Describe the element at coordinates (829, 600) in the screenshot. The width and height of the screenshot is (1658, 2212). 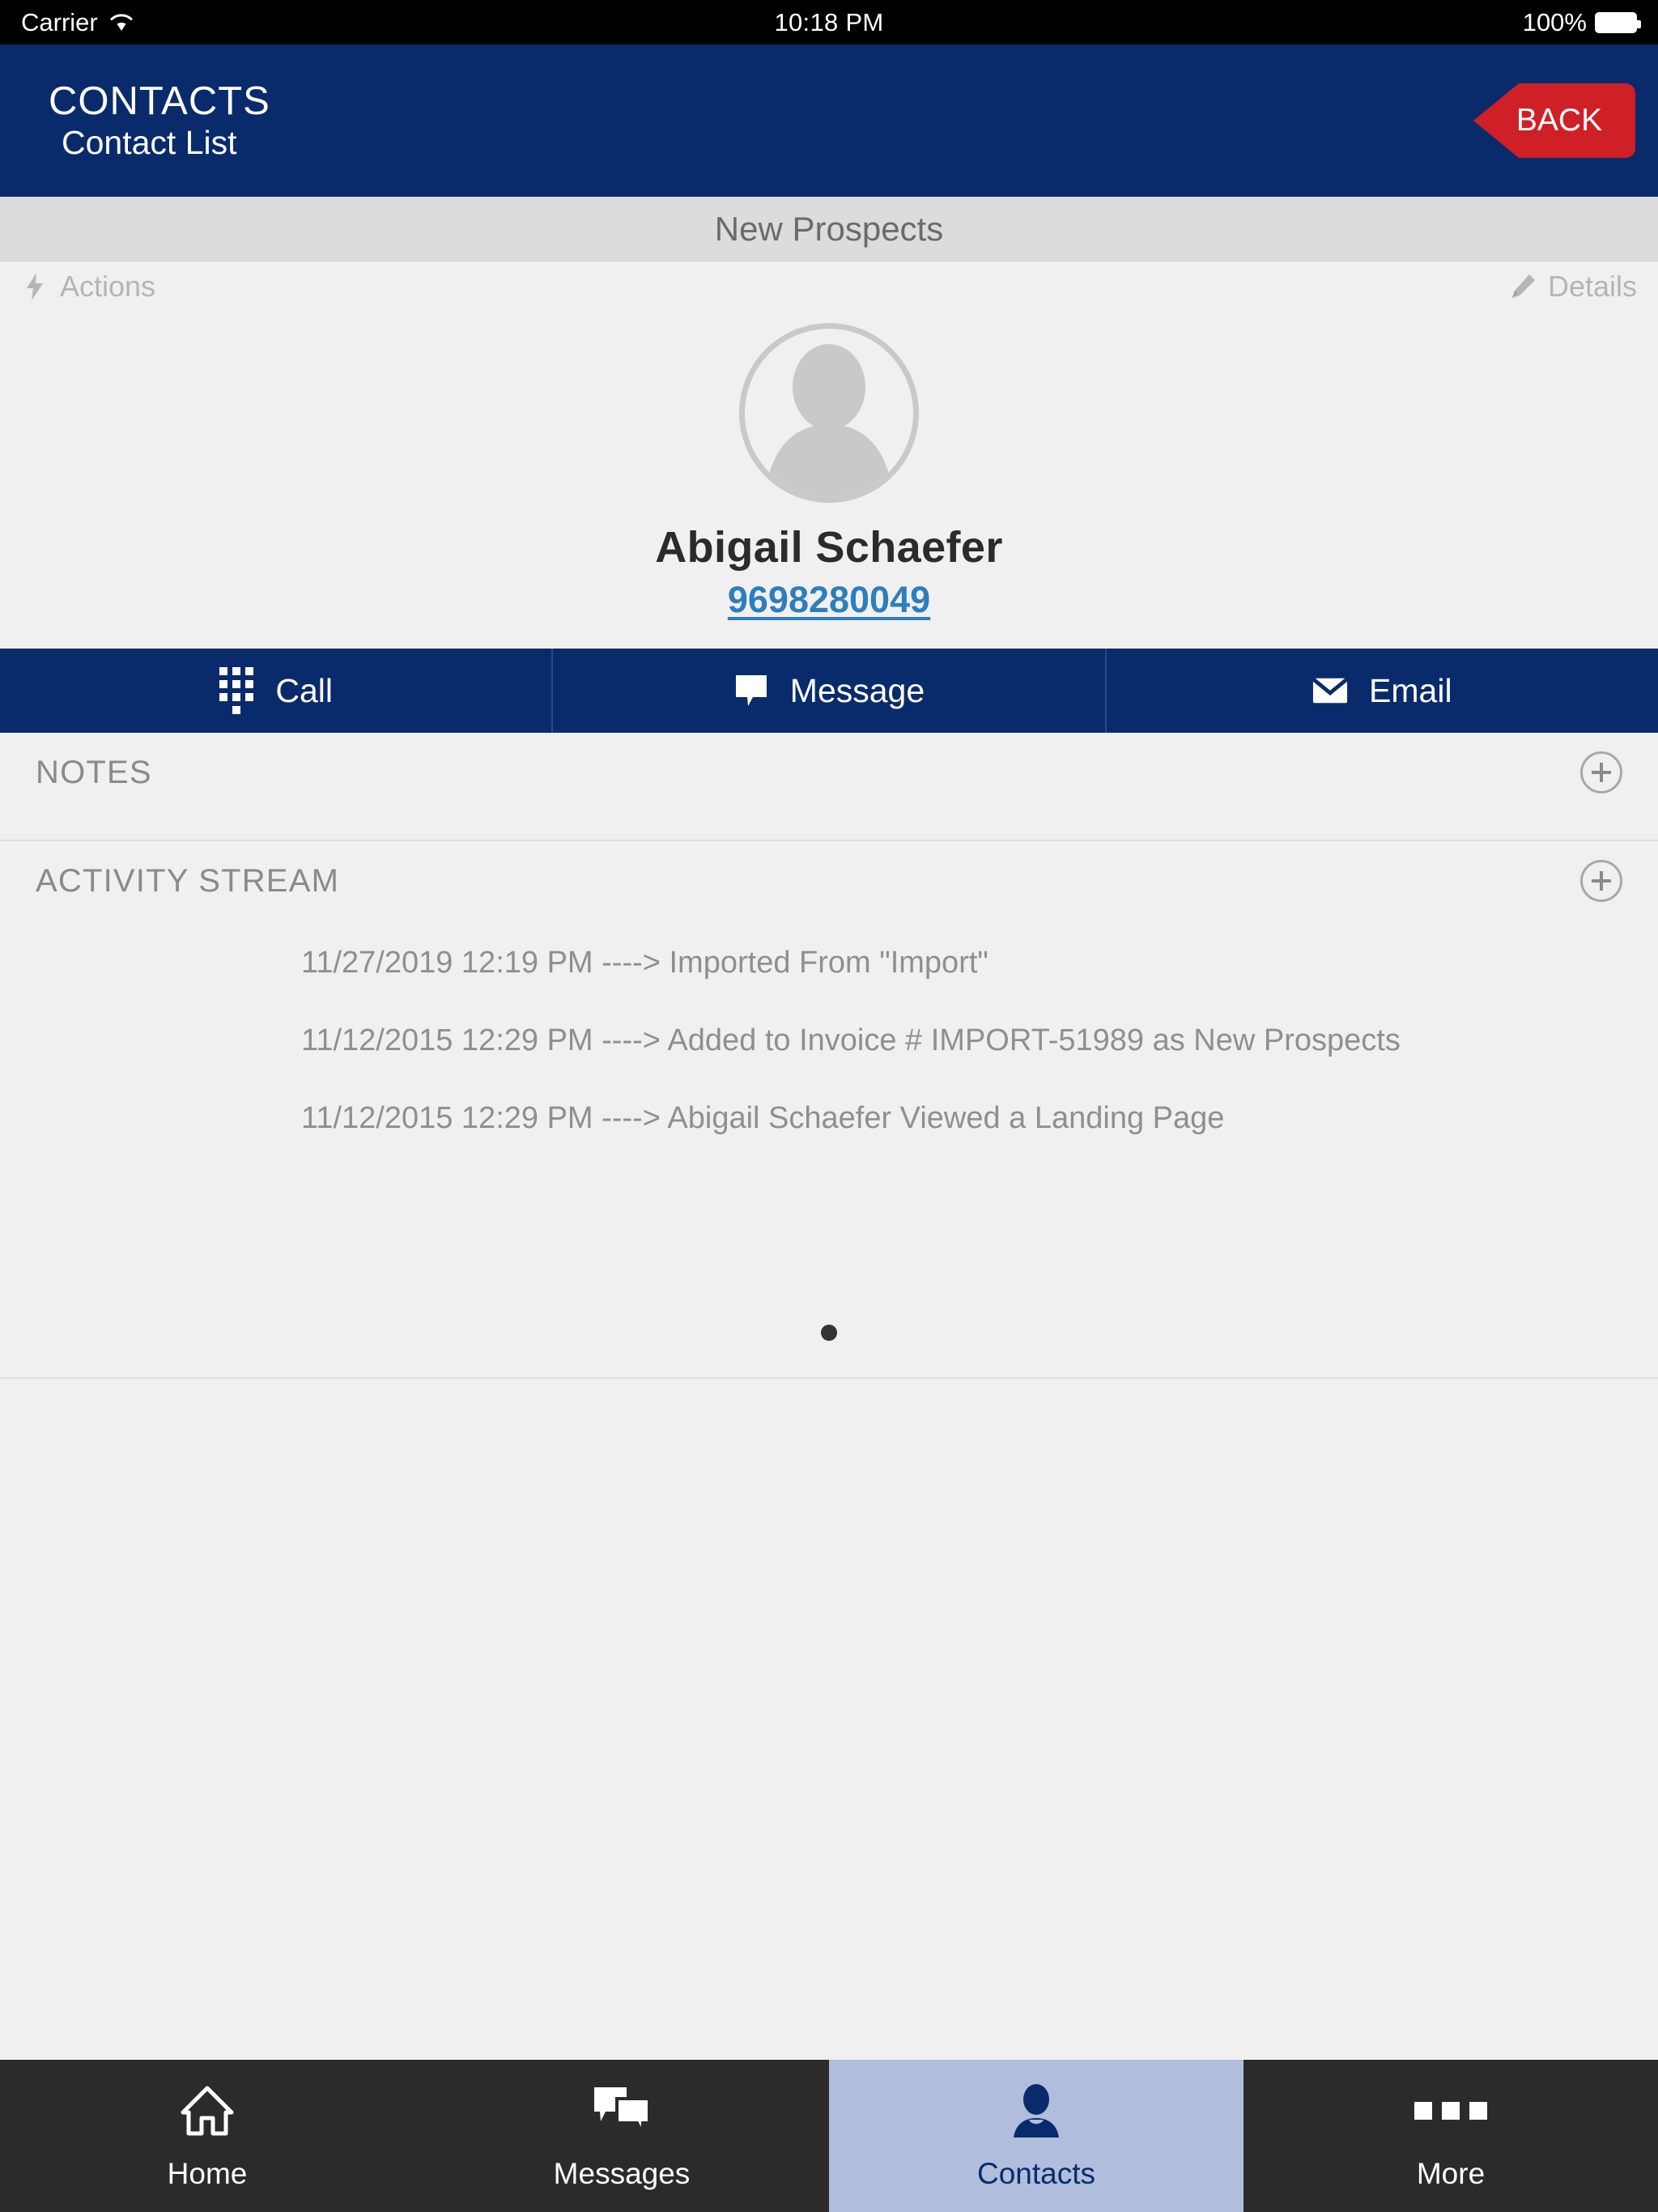
I see `contact-phone-link: 9698280049` at that location.